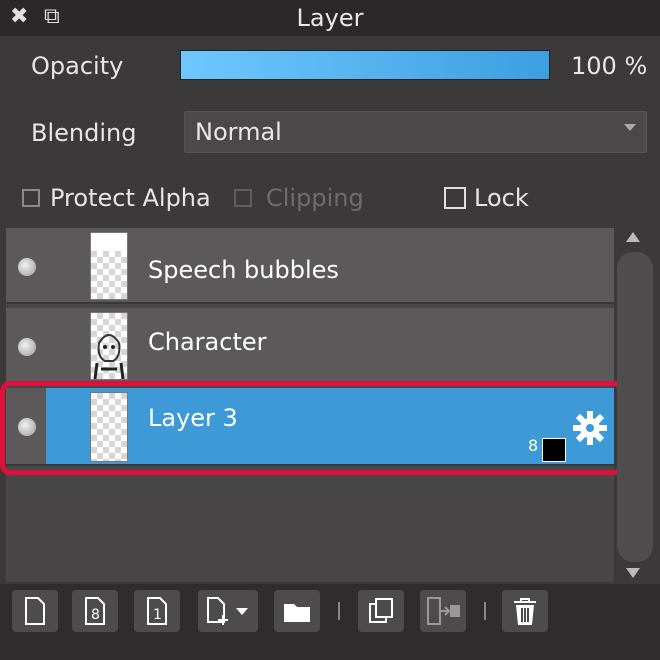 This screenshot has height=660, width=660. I want to click on lock-label: Lock, so click(501, 198).